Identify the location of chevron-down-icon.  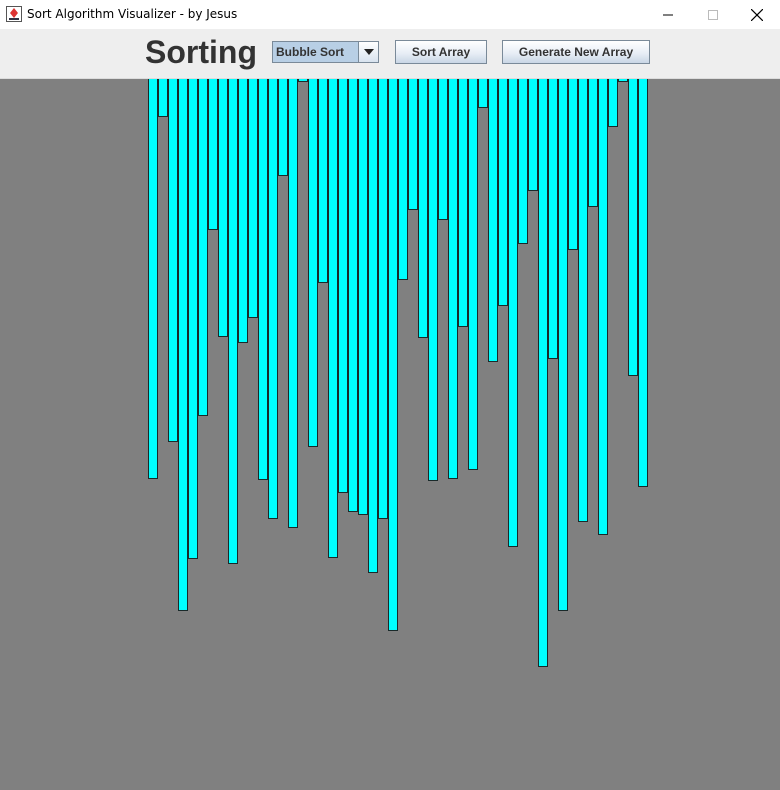
(368, 52).